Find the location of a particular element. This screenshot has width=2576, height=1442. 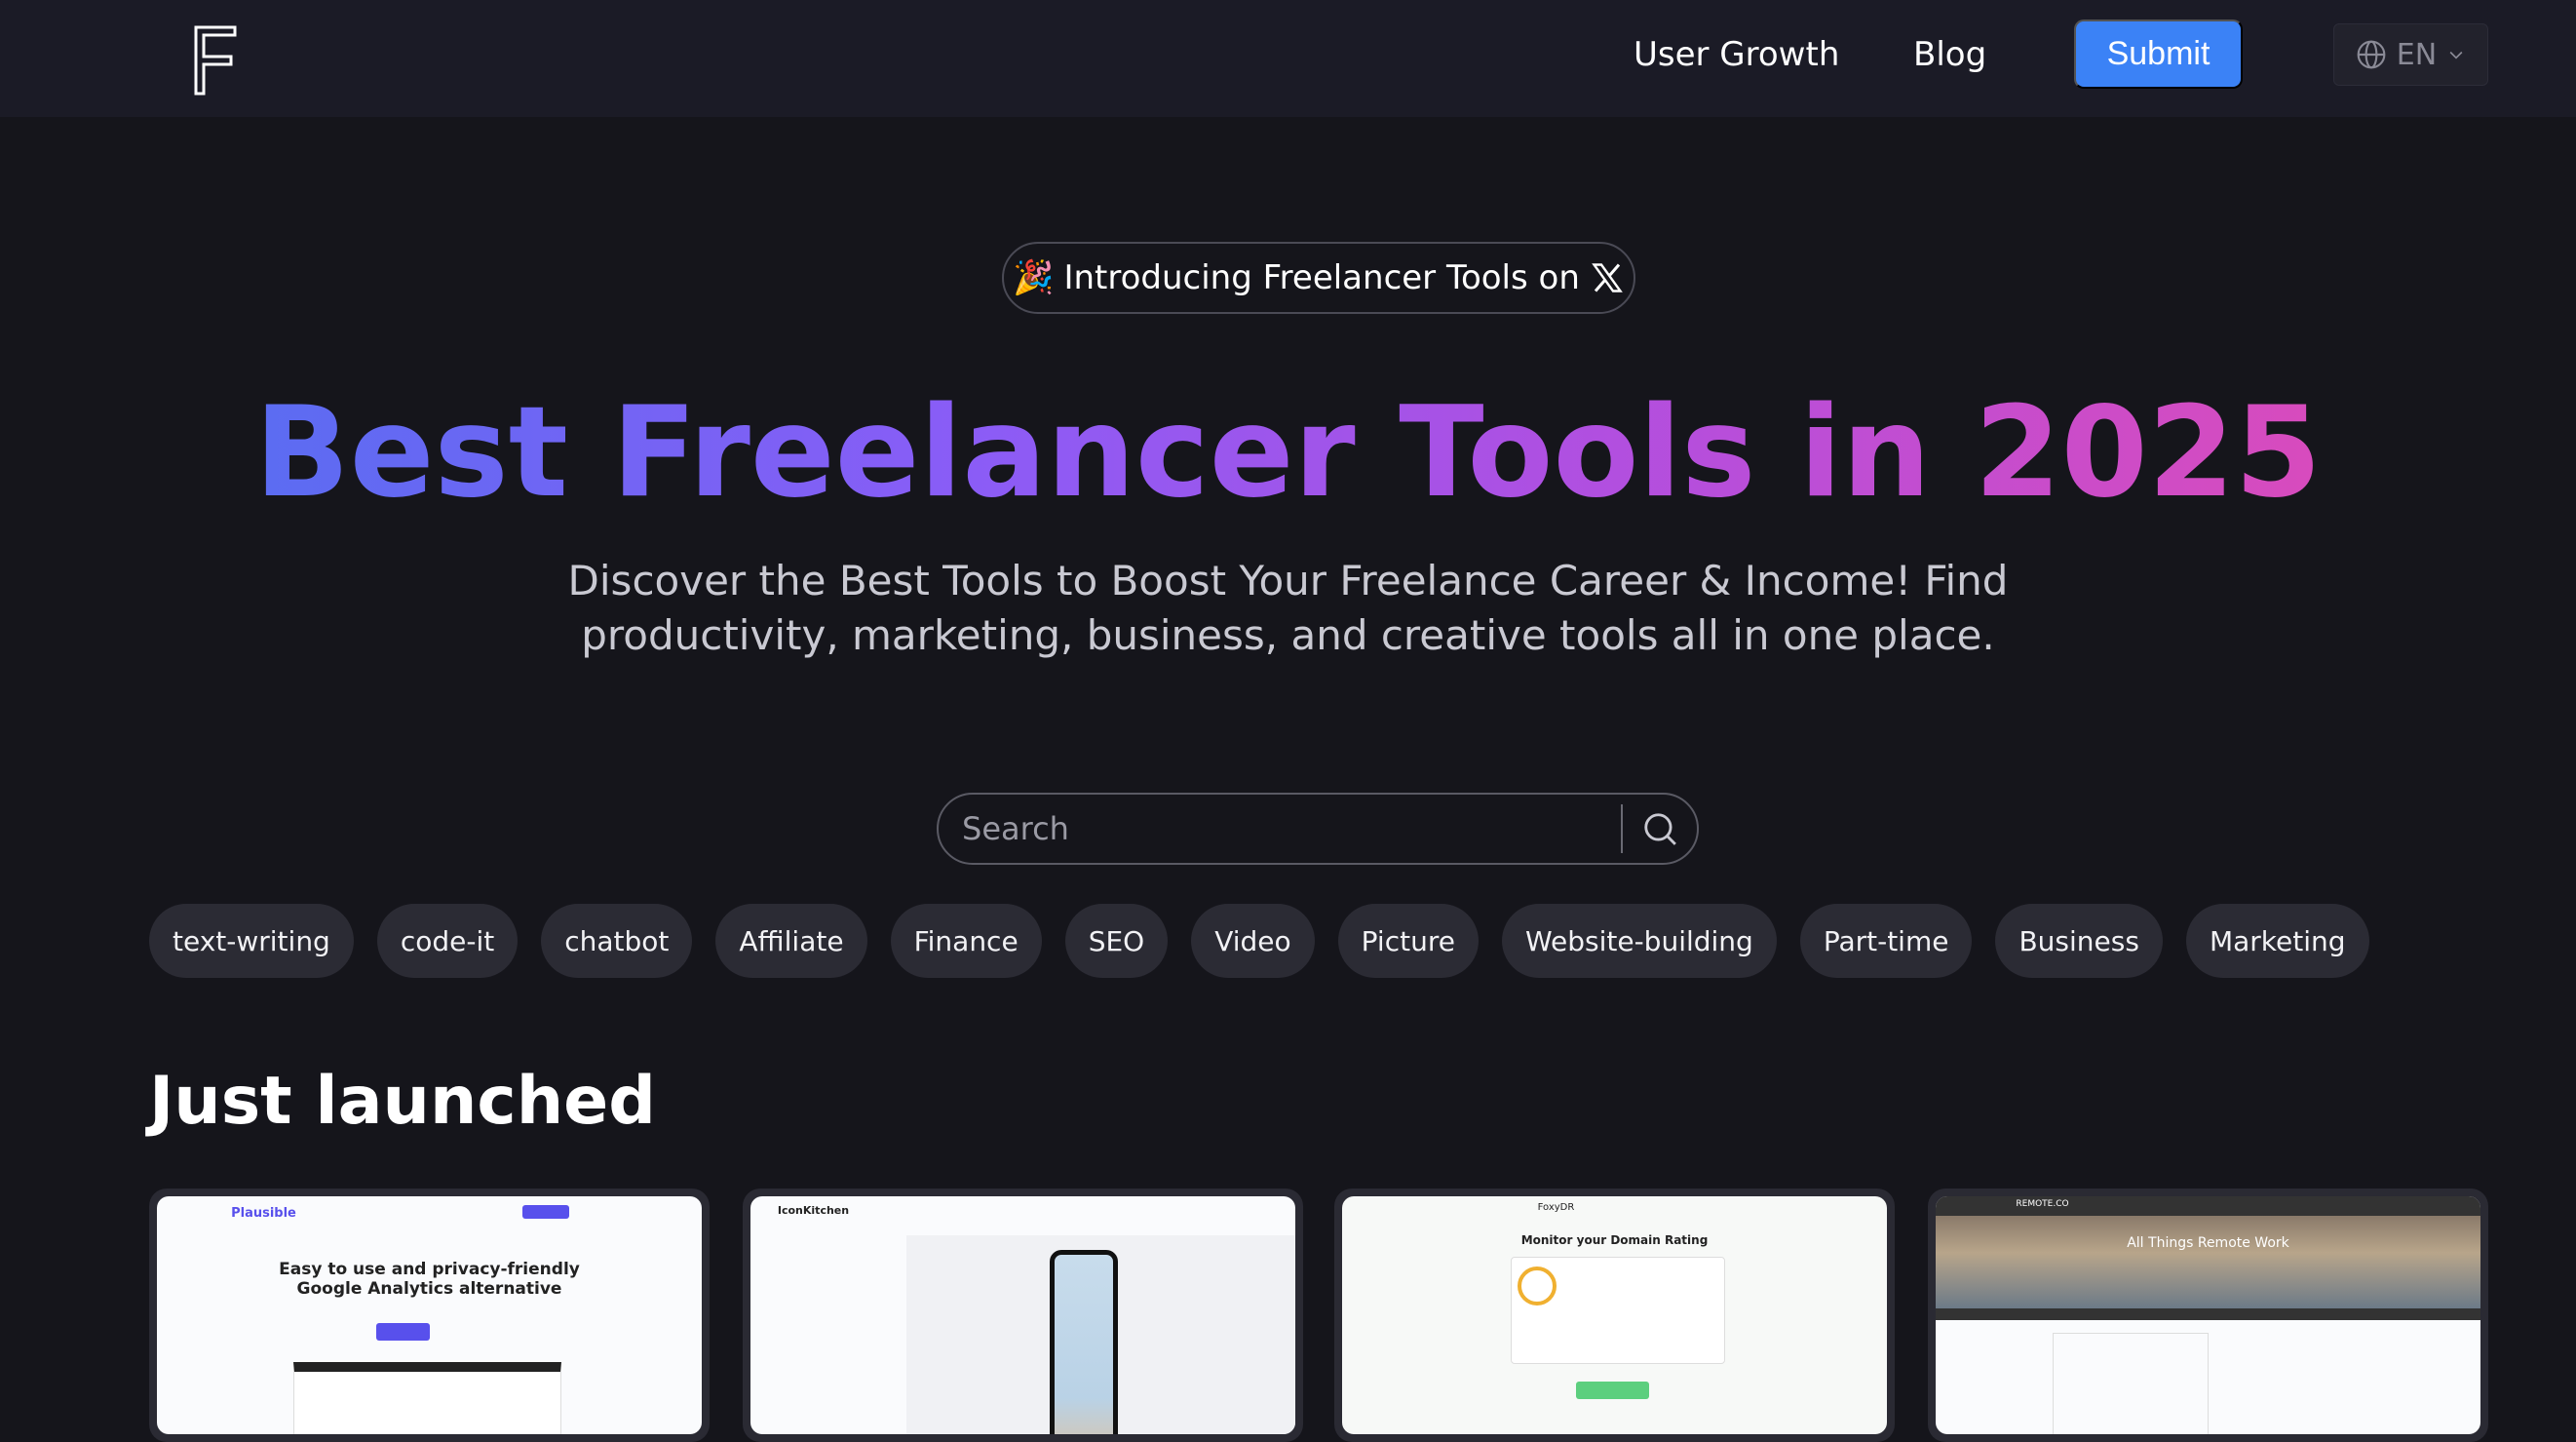

header: User Growth Blog Submit EN is located at coordinates (1288, 58).